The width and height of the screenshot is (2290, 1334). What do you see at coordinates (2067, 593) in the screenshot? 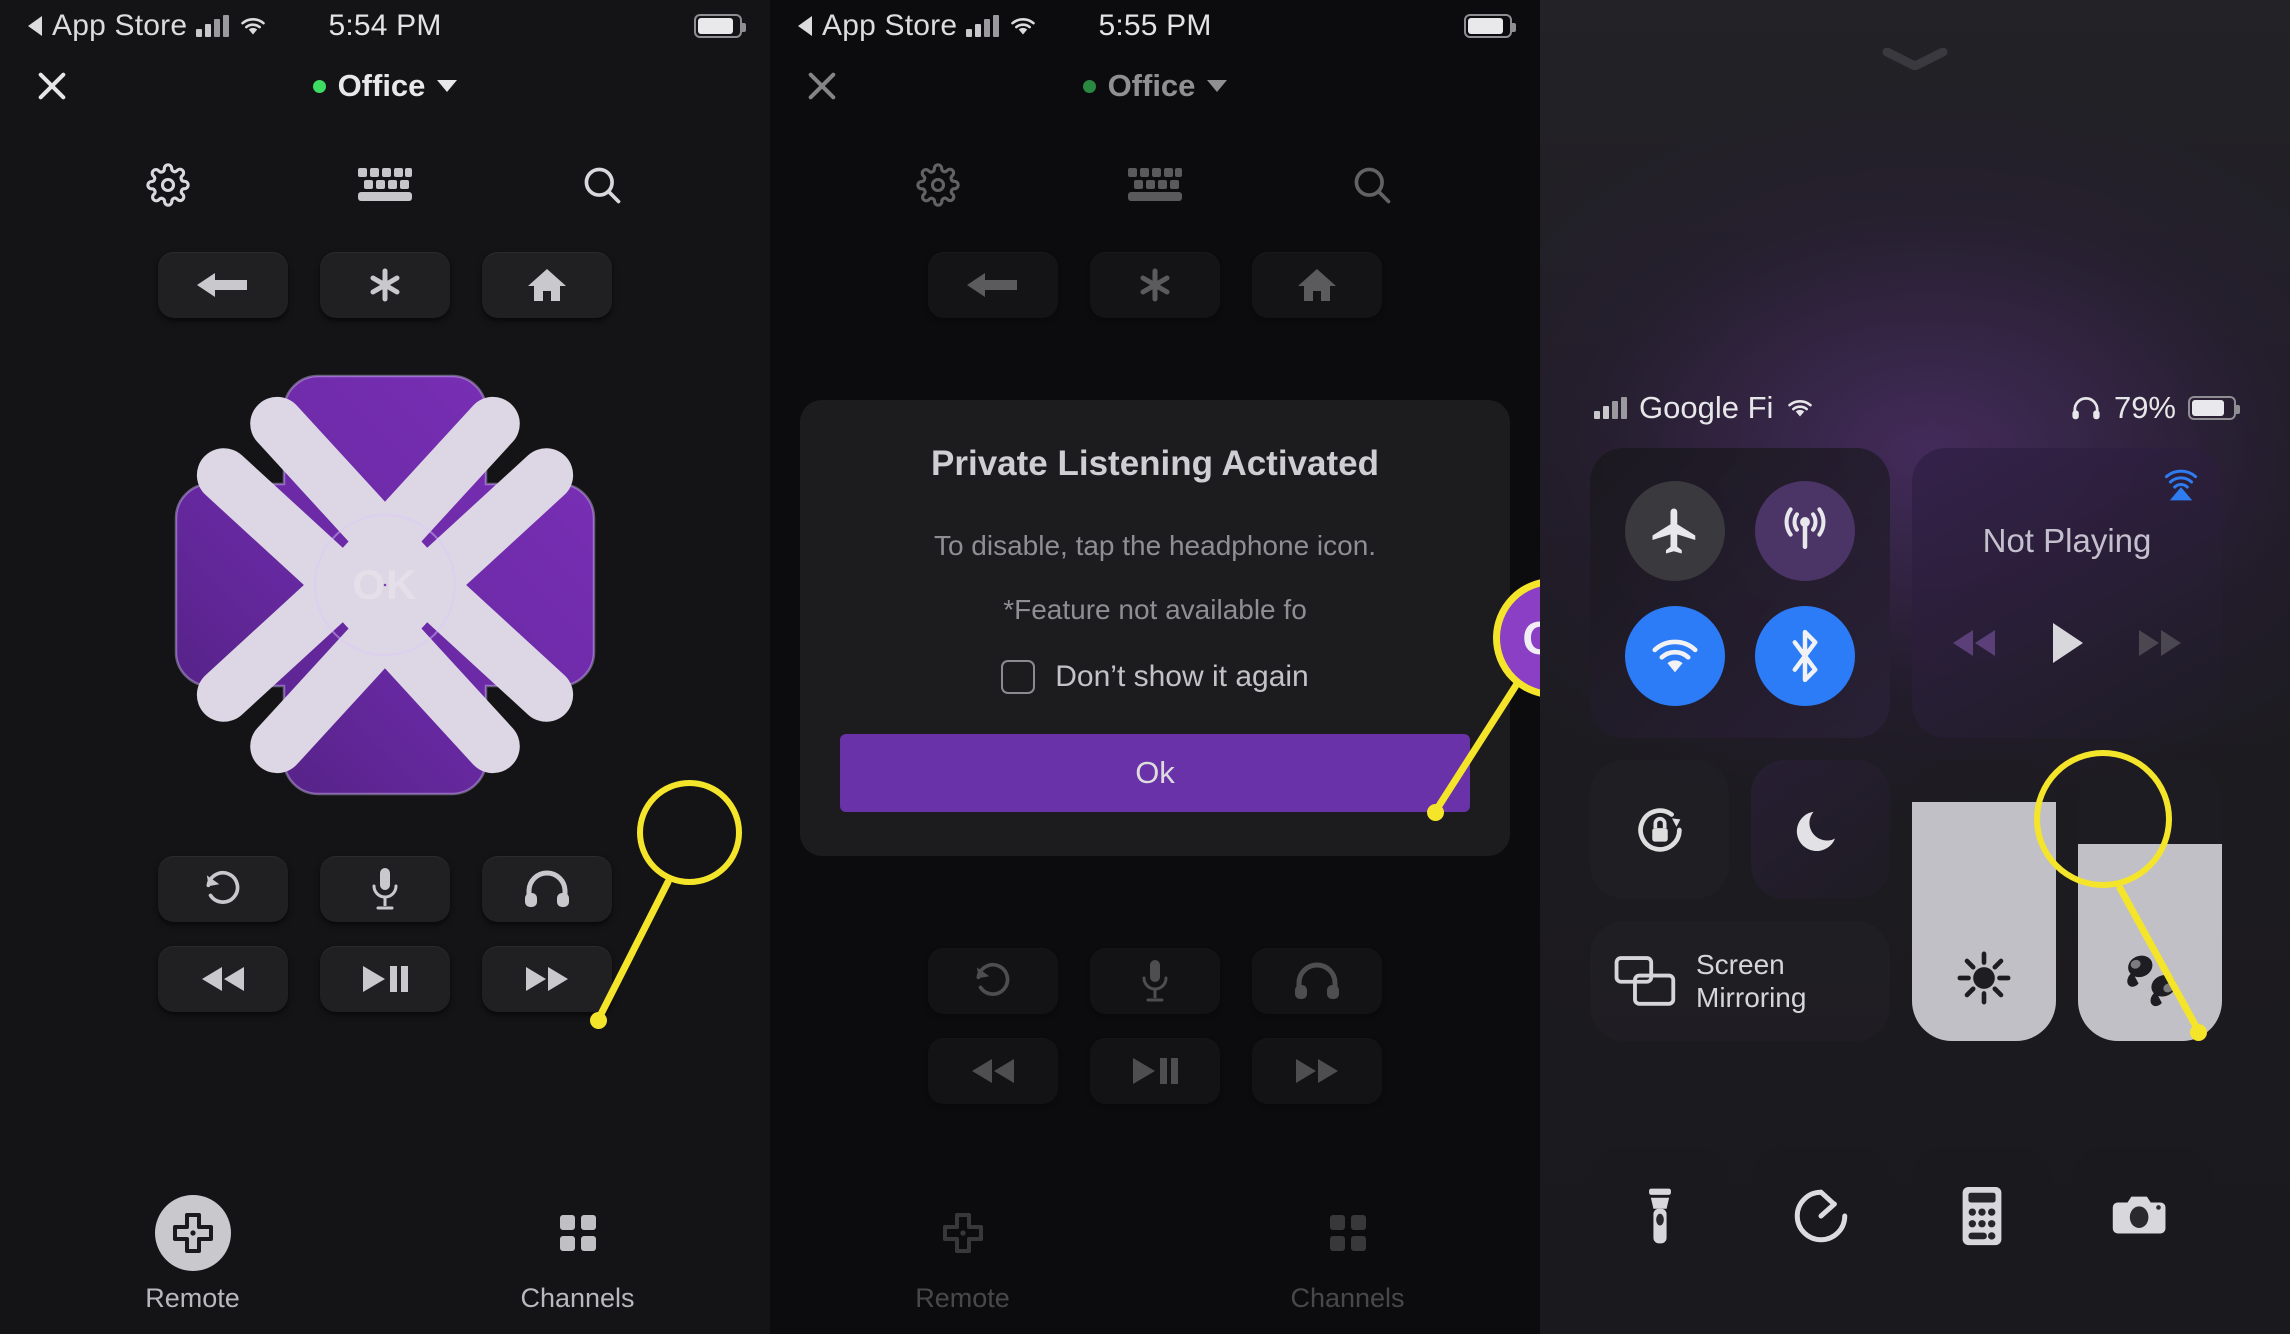
I see `now-playing-module: Not Playing` at bounding box center [2067, 593].